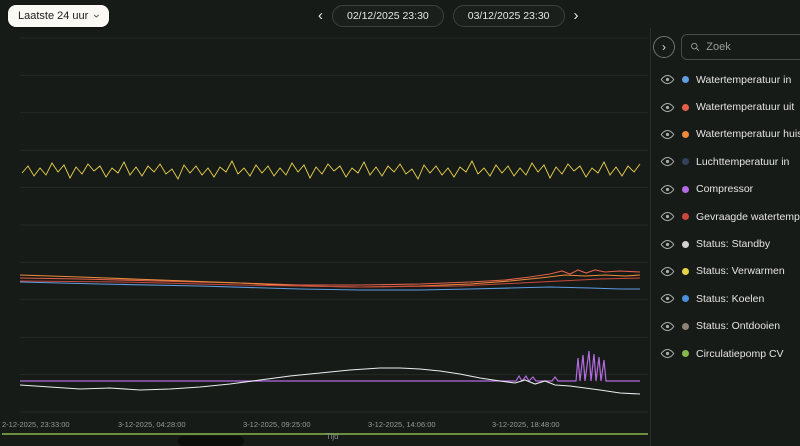 The width and height of the screenshot is (800, 446). What do you see at coordinates (36, 424) in the screenshot?
I see `x-tick-label: 2-12-2025, 23:33:00` at bounding box center [36, 424].